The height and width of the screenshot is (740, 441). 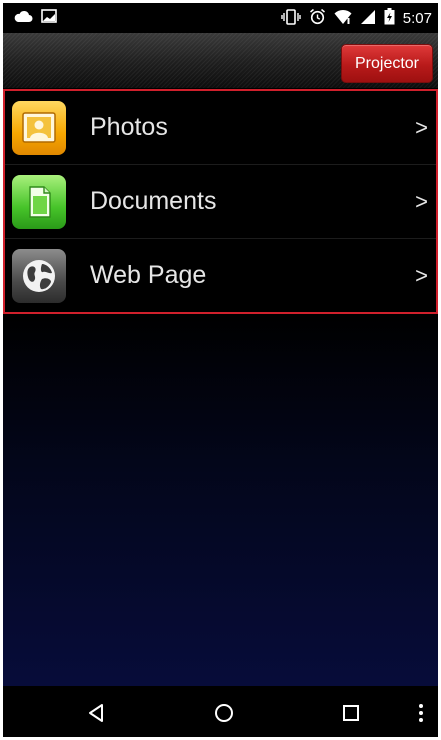 What do you see at coordinates (343, 19) in the screenshot?
I see `wifi-icon` at bounding box center [343, 19].